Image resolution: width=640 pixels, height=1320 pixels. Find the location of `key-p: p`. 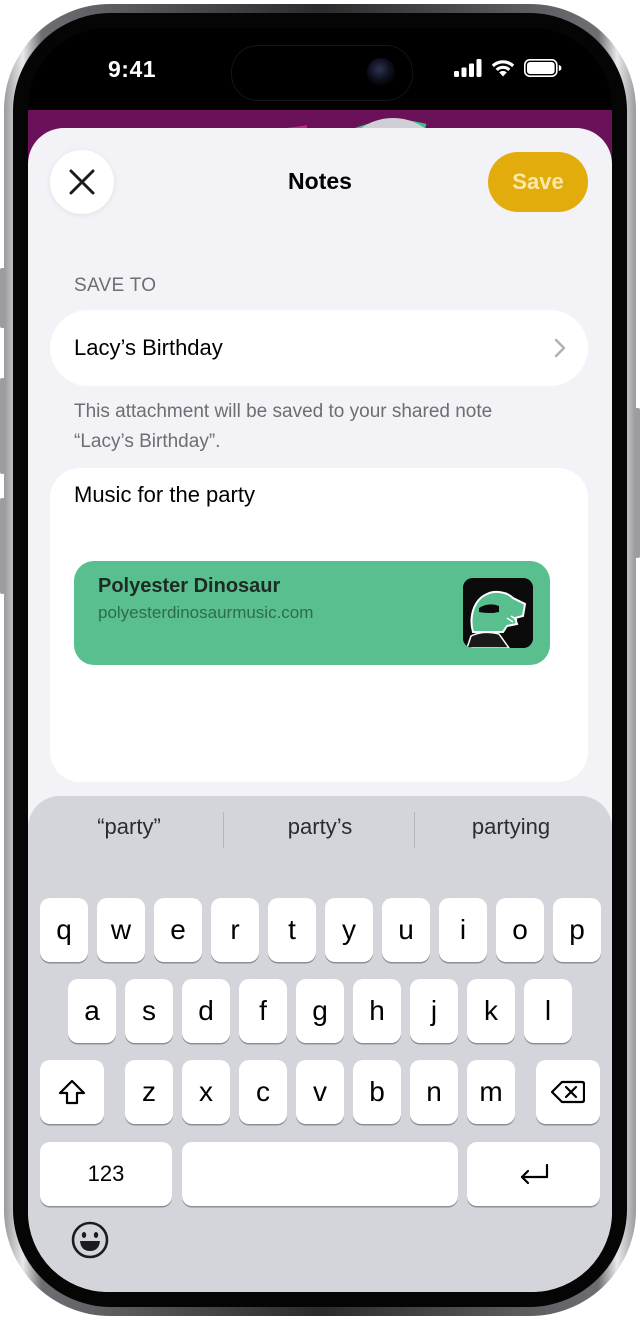

key-p: p is located at coordinates (577, 930).